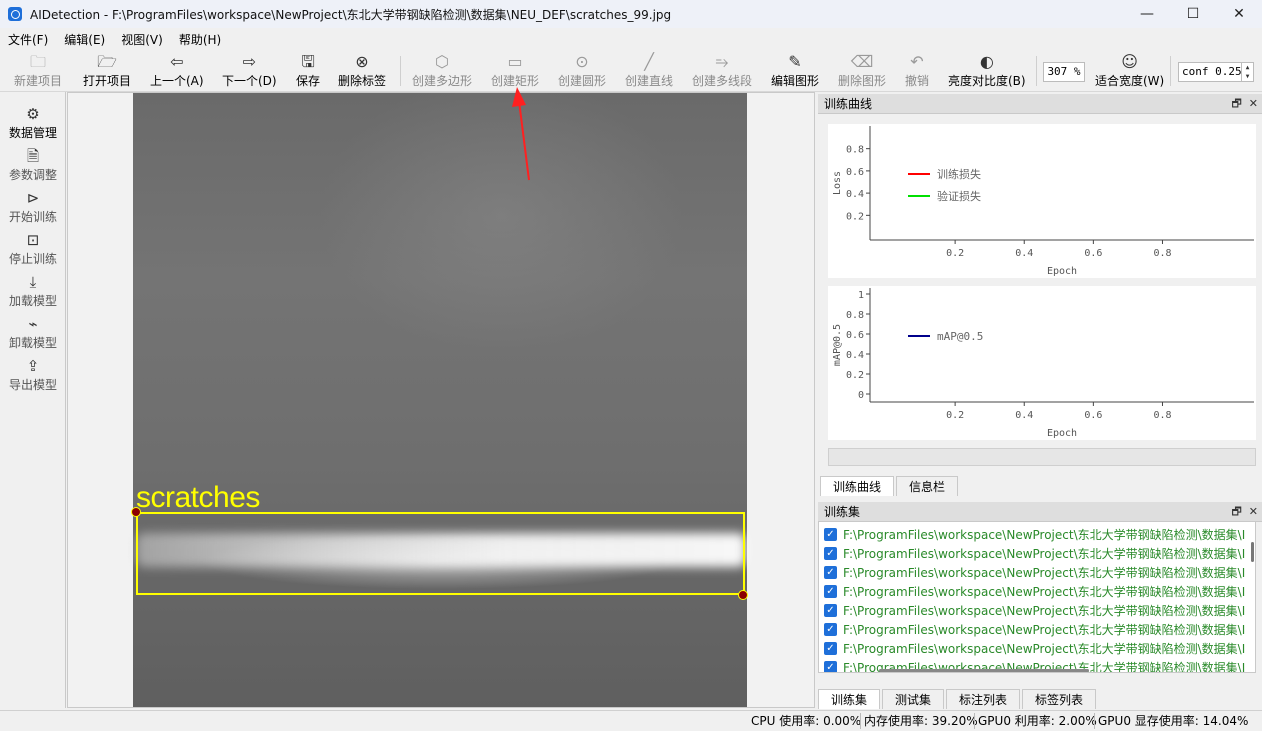  What do you see at coordinates (984, 670) in the screenshot?
I see `horizontal-scrollbar` at bounding box center [984, 670].